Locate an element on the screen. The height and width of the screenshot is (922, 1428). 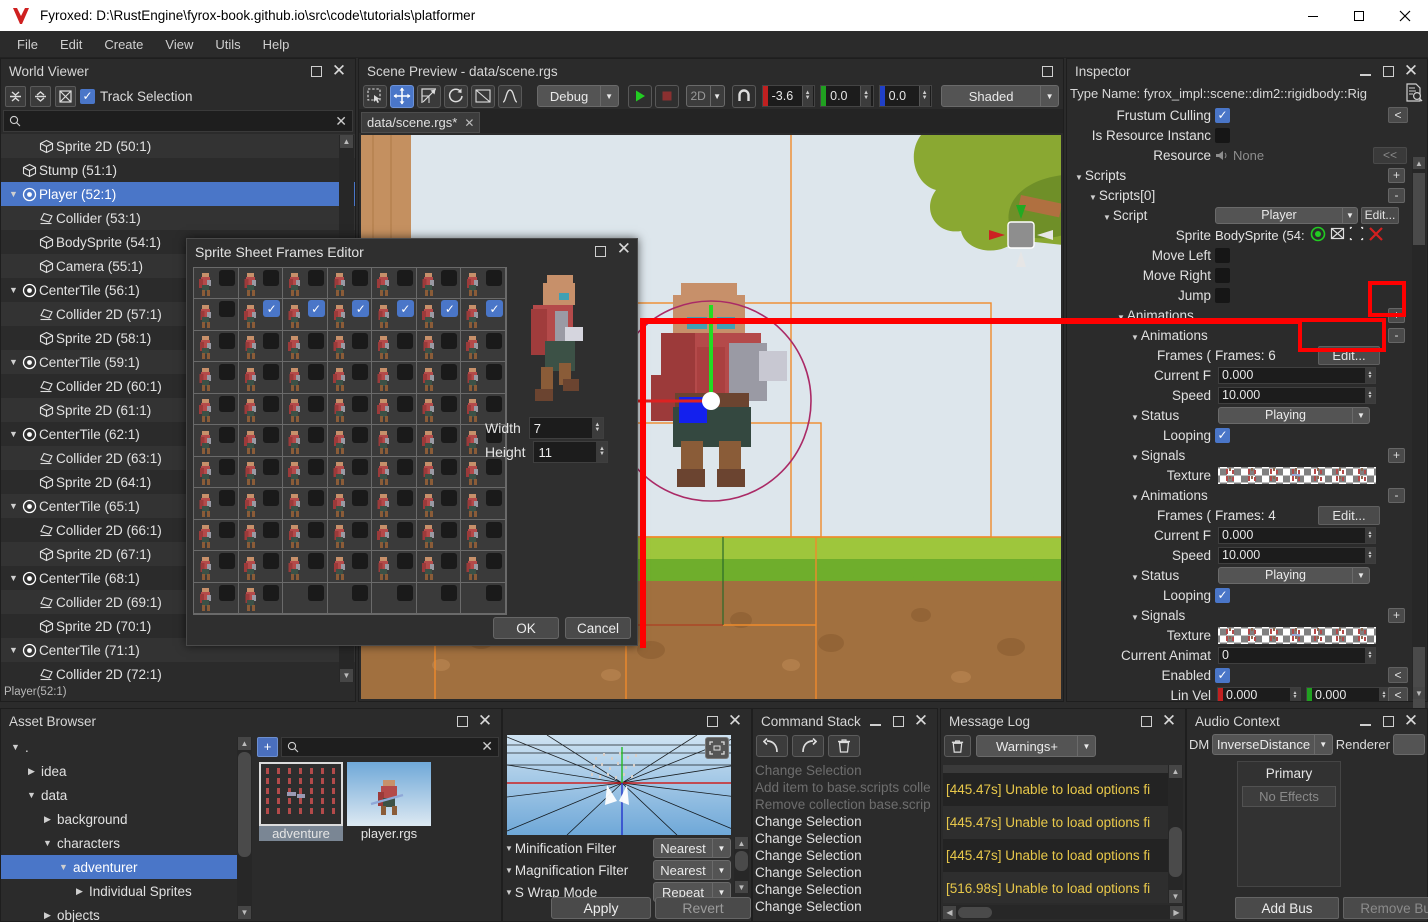
scene-preview-maximize-button is located at coordinates (1047, 71).